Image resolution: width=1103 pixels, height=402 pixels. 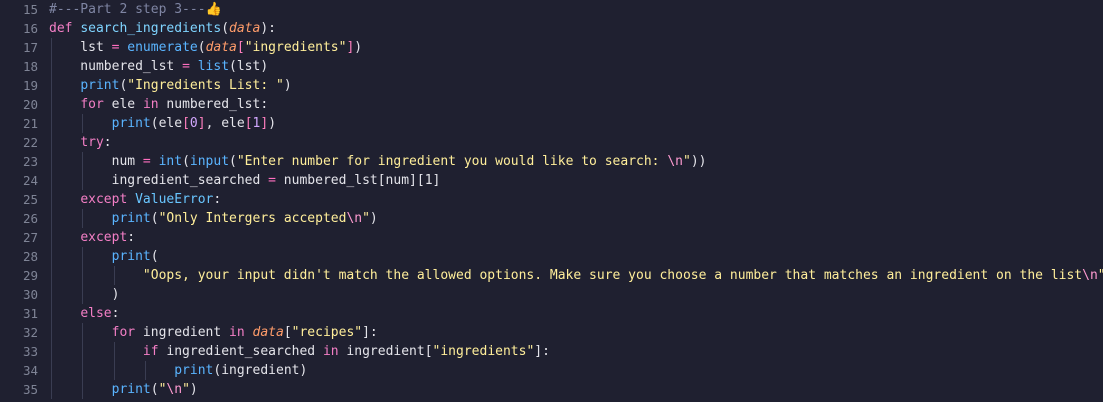 I want to click on code-line: 16 def search_ingredients(data):, so click(x=551, y=28).